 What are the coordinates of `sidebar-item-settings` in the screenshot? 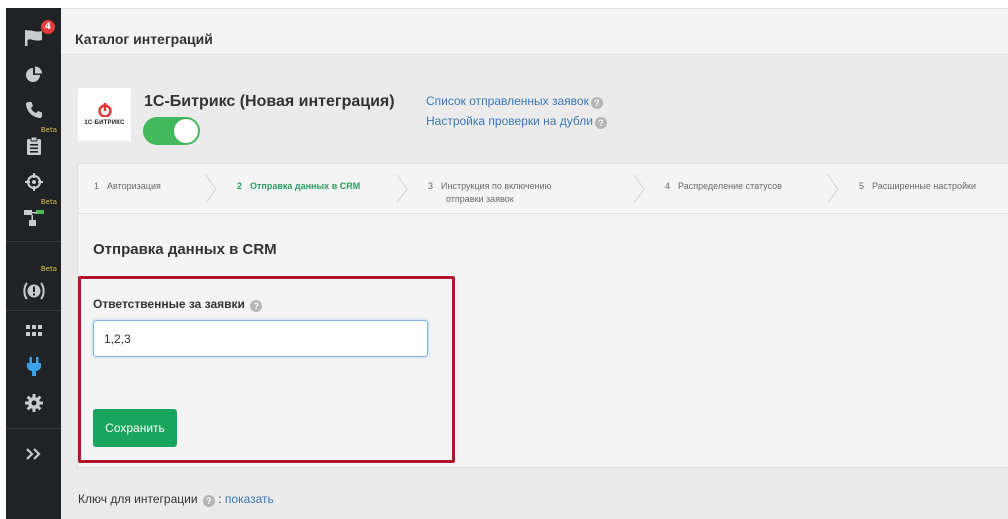 It's located at (33, 403).